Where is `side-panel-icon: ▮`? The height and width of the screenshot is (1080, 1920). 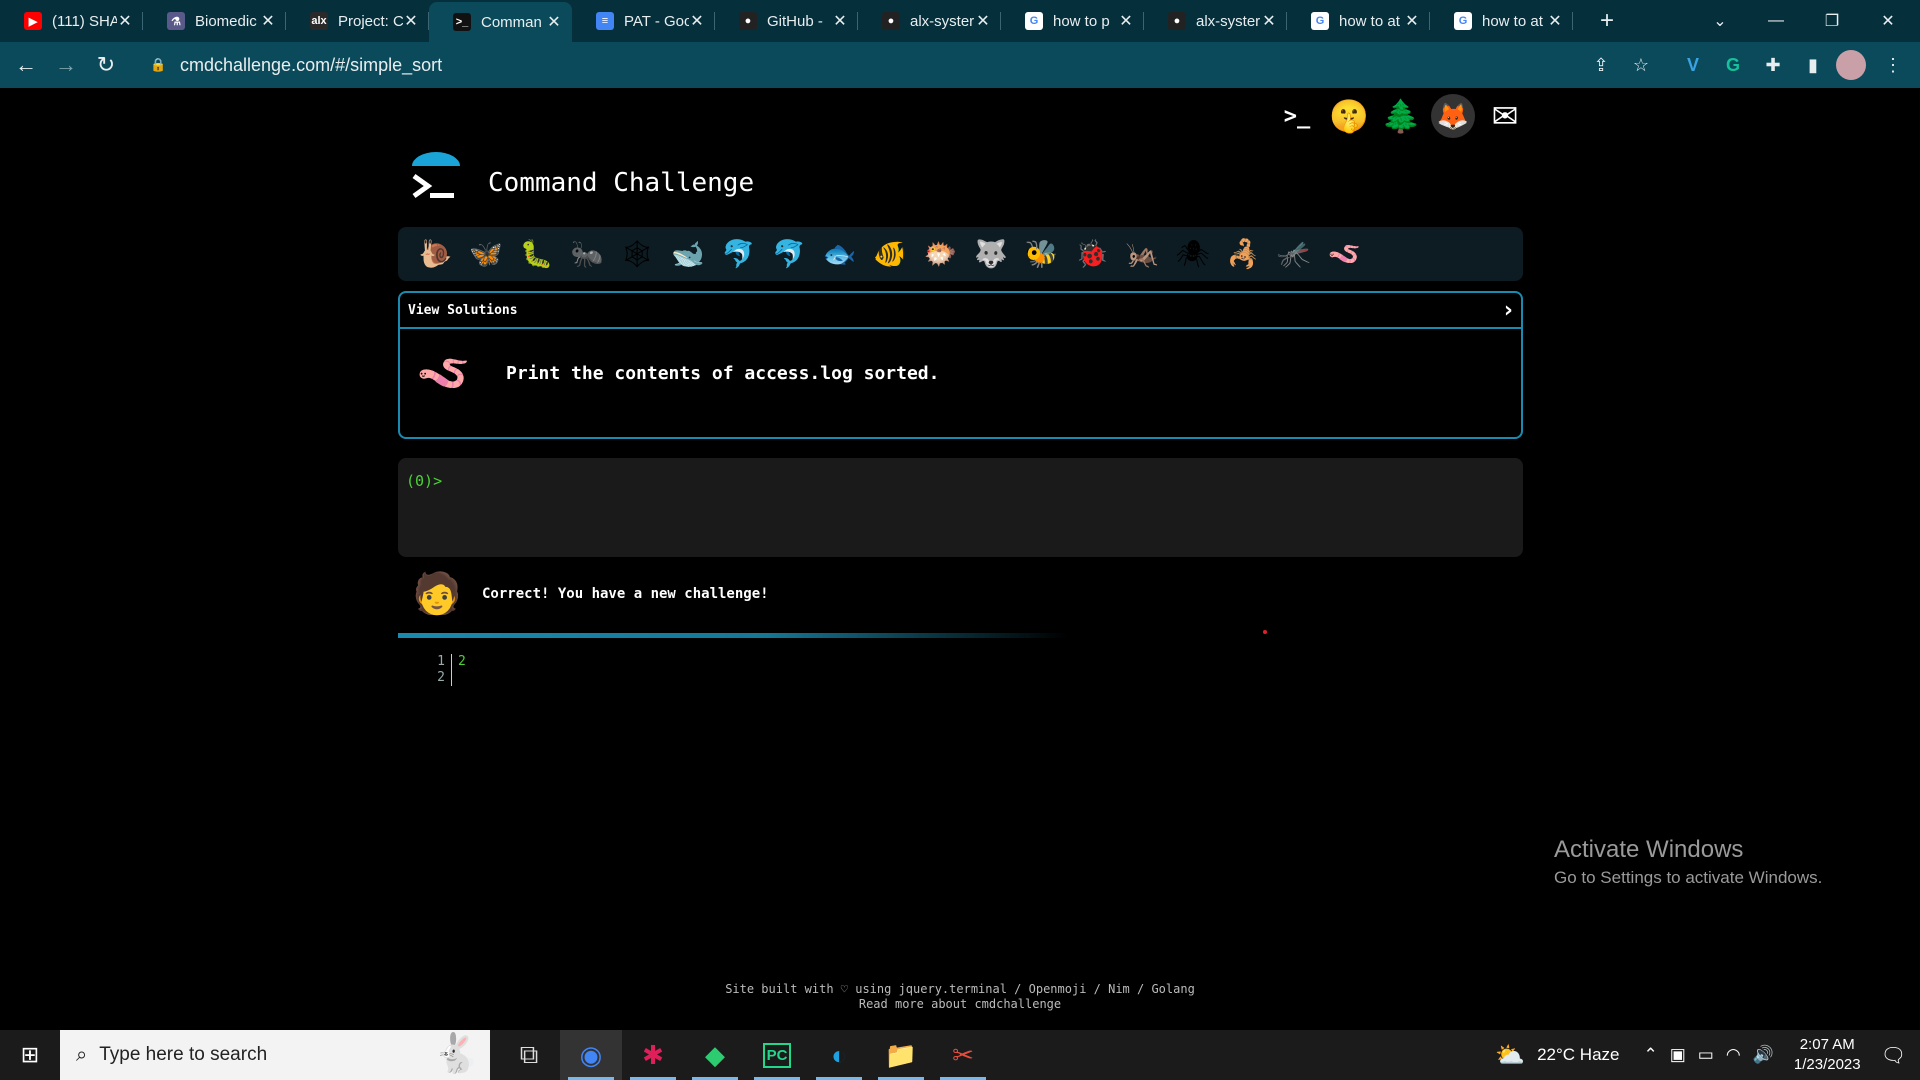
side-panel-icon: ▮ is located at coordinates (1813, 65).